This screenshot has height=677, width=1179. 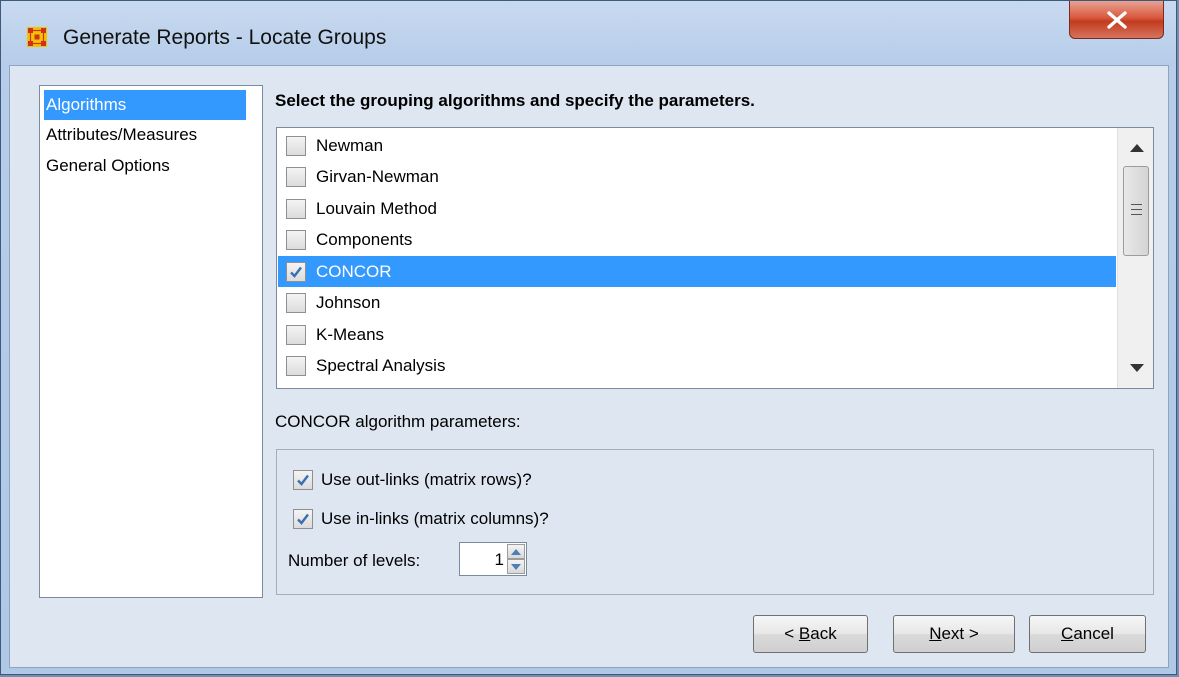 What do you see at coordinates (354, 271) in the screenshot?
I see `algorithm-label: CONCOR` at bounding box center [354, 271].